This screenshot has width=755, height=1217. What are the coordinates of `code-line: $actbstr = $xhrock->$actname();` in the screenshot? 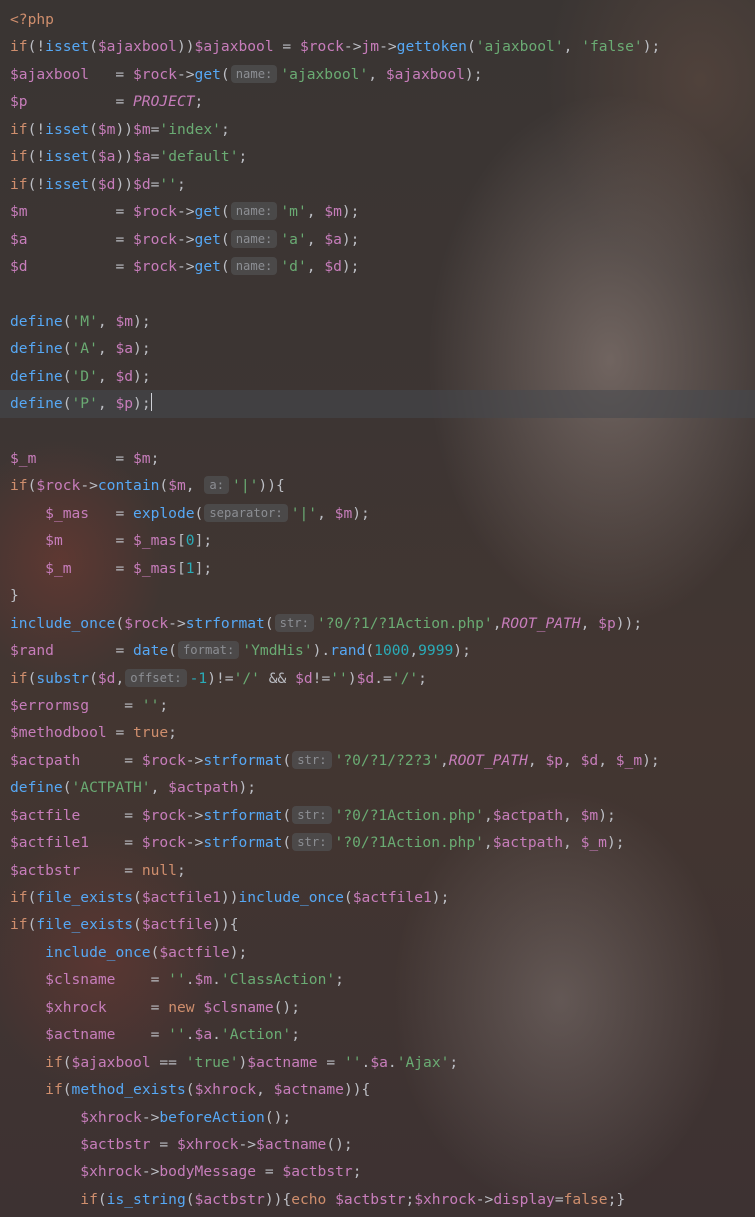 It's located at (382, 1144).